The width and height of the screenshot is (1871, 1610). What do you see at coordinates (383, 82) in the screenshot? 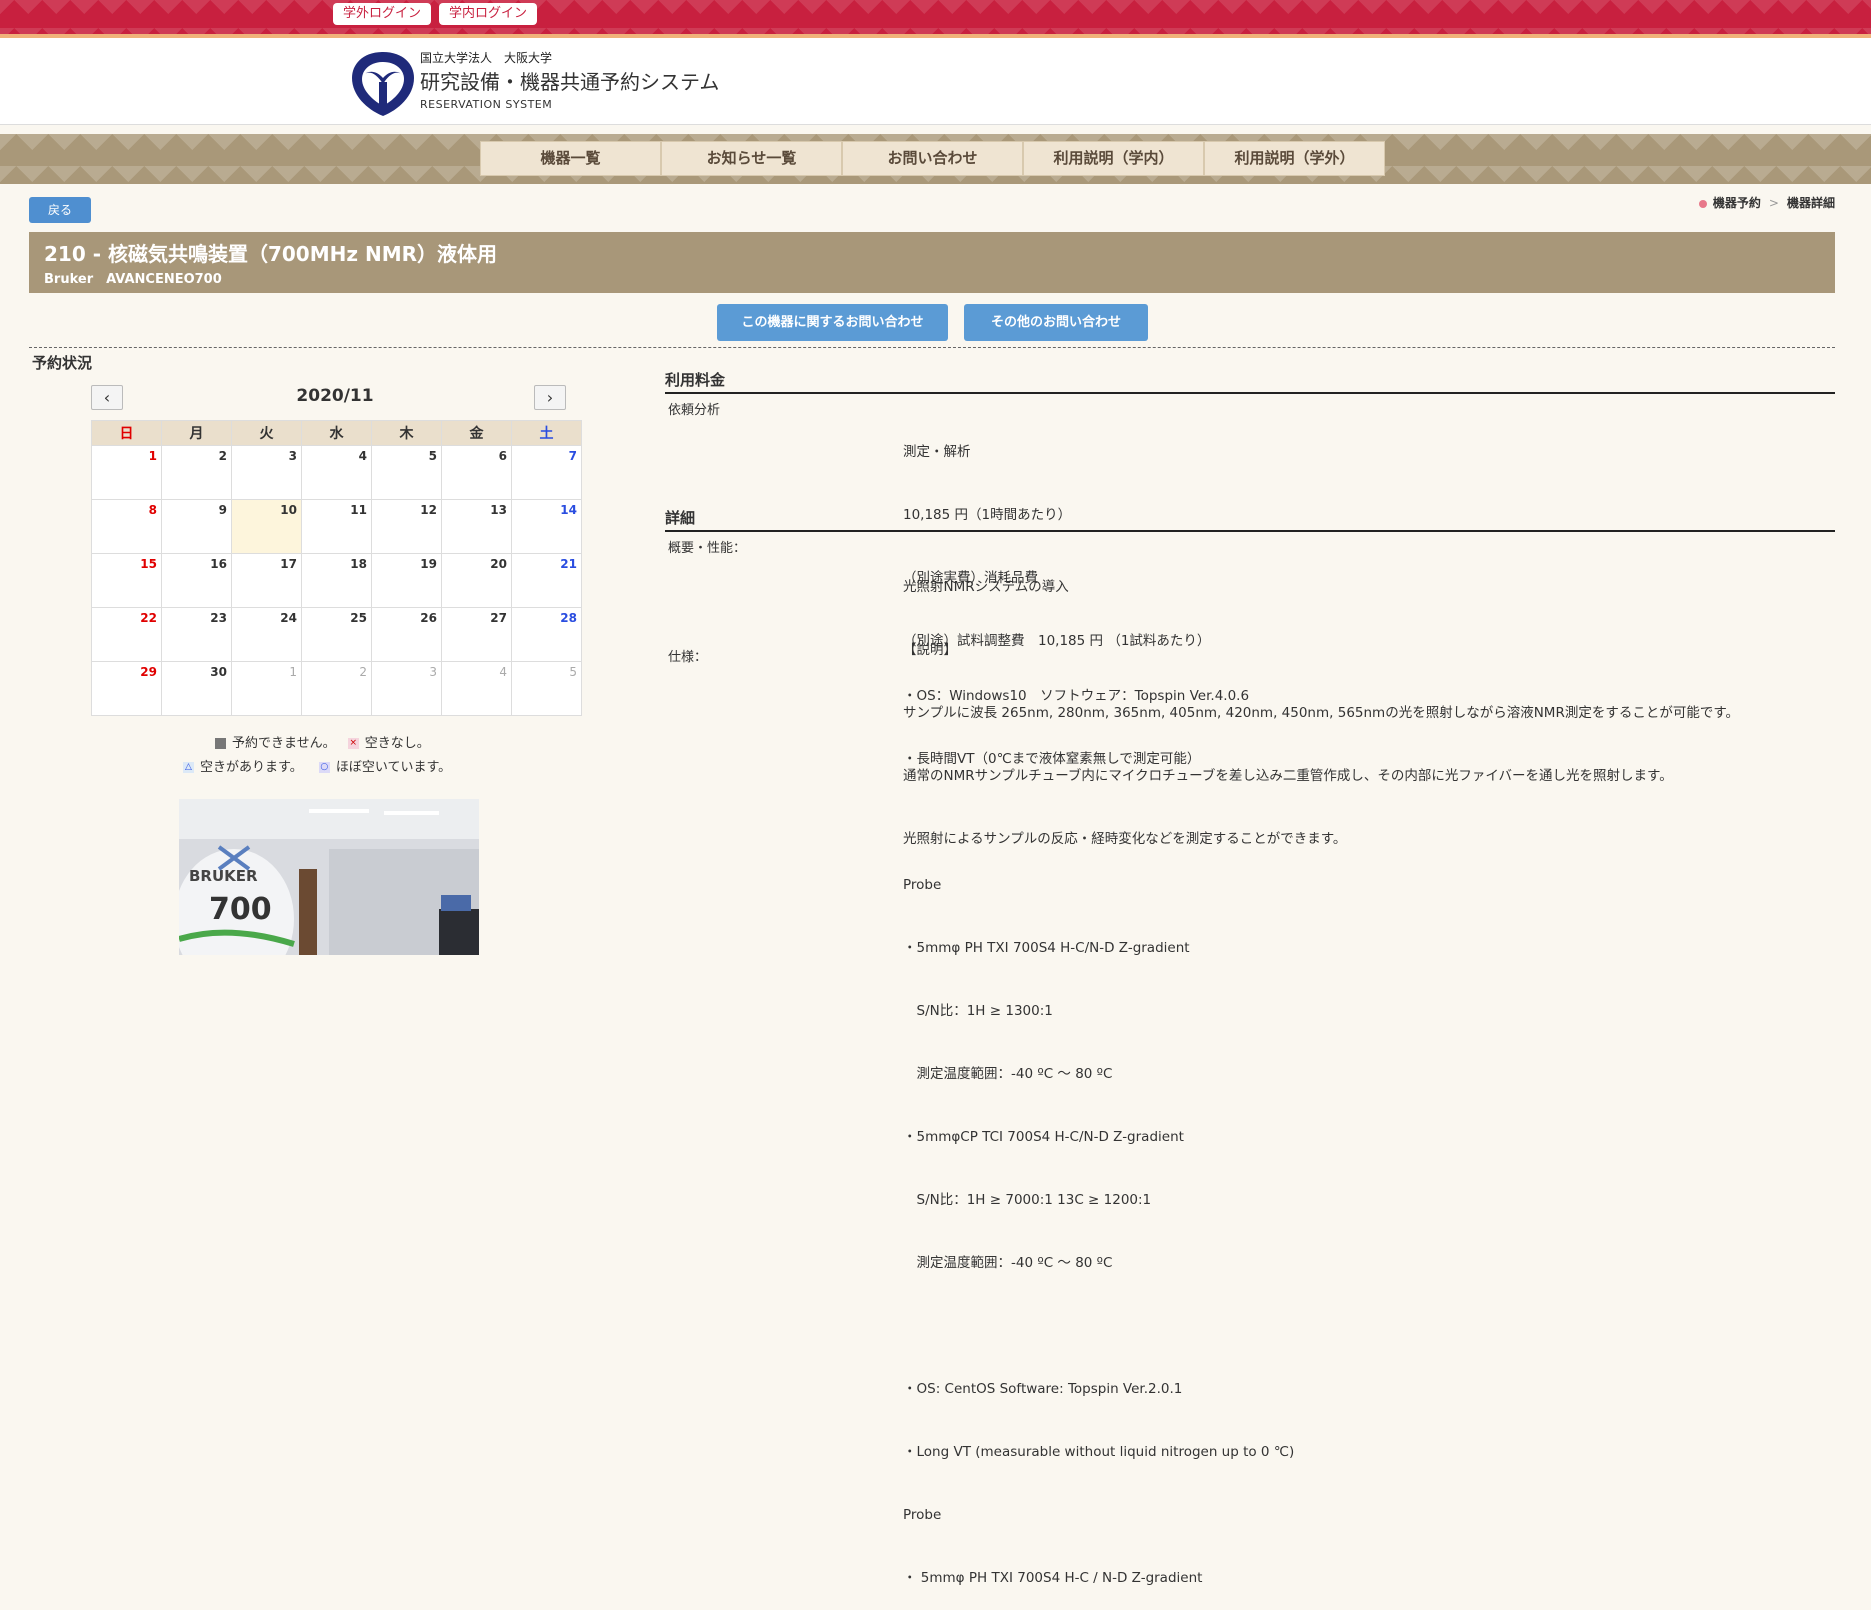
I see `university-logo-icon` at bounding box center [383, 82].